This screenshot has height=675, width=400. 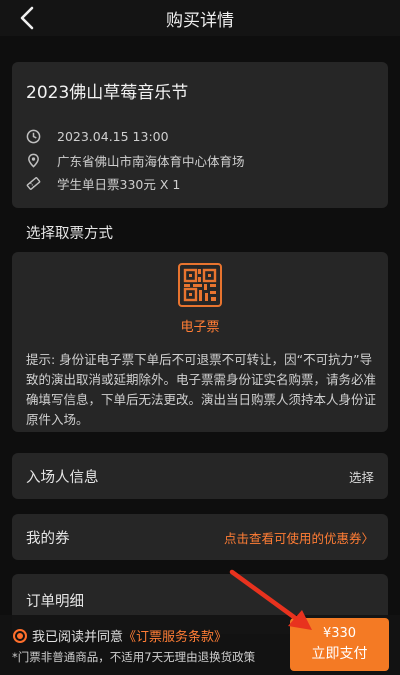 I want to click on order-detail-title: 订单明细, so click(x=55, y=602).